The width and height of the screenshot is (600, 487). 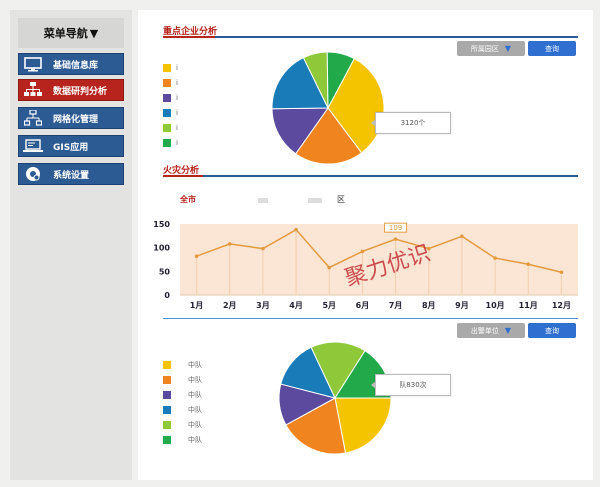 I want to click on district-label: 区, so click(x=341, y=199).